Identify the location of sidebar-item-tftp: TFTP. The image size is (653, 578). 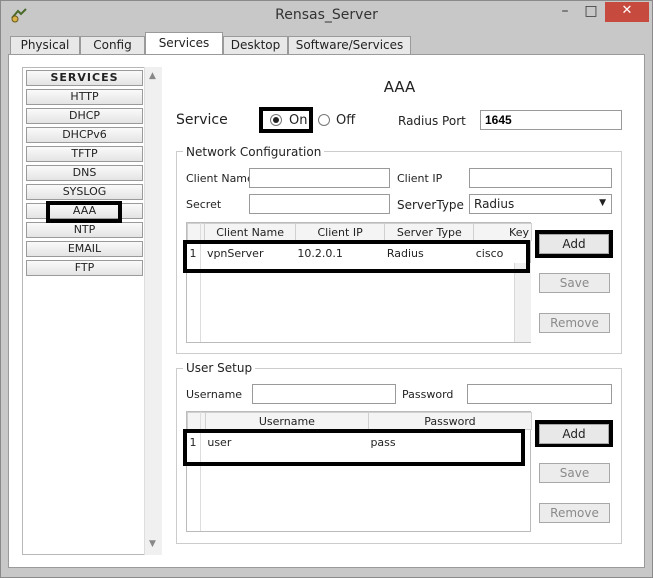
(84, 154).